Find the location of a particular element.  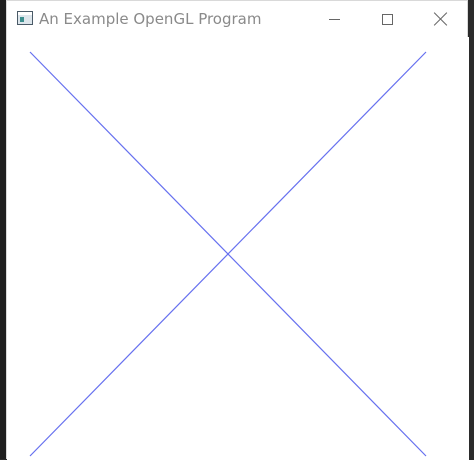

minimize-icon is located at coordinates (334, 19).